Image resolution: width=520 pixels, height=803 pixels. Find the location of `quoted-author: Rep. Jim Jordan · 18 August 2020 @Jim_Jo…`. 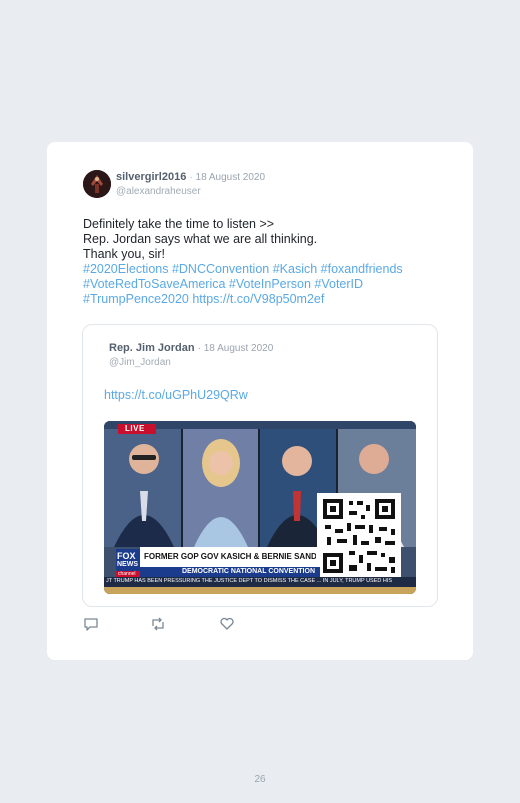

quoted-author: Rep. Jim Jordan · 18 August 2020 @Jim_Jo… is located at coordinates (191, 355).